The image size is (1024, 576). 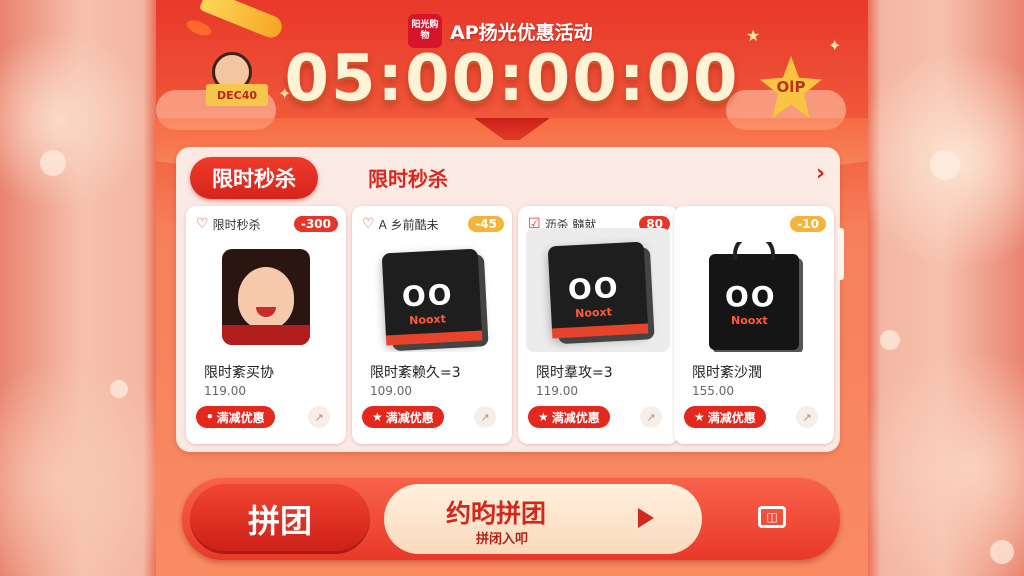 I want to click on flash-sale-tab: 限时秒杀, so click(x=254, y=178).